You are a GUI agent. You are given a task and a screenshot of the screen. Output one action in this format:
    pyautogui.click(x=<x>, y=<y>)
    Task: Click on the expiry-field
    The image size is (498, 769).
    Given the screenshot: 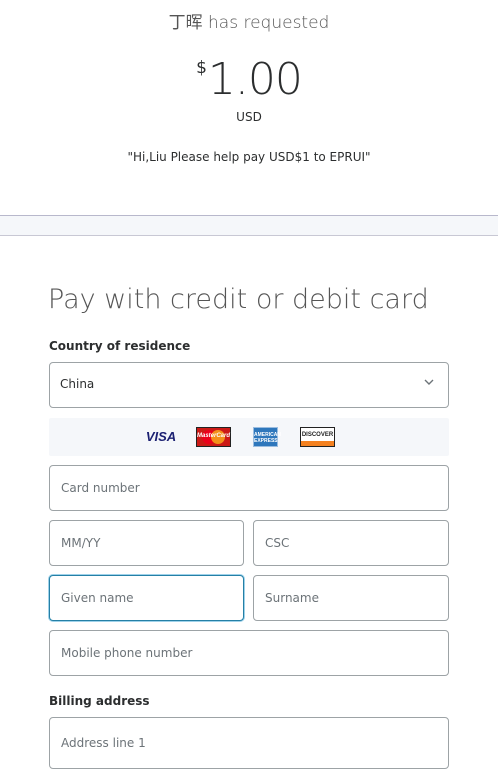 What is the action you would take?
    pyautogui.click(x=146, y=543)
    